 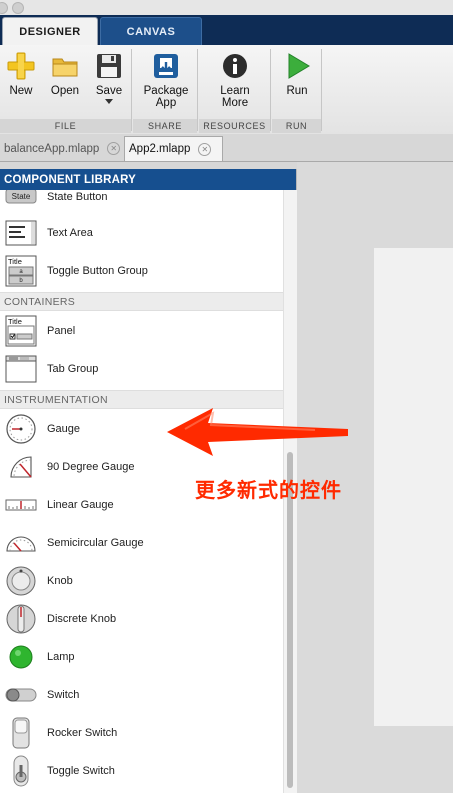 I want to click on component-item-tab-group: Tab Group, so click(x=141, y=369).